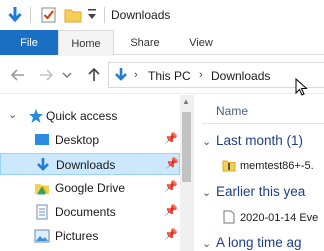  What do you see at coordinates (259, 242) in the screenshot?
I see `group-label: A long time ag` at bounding box center [259, 242].